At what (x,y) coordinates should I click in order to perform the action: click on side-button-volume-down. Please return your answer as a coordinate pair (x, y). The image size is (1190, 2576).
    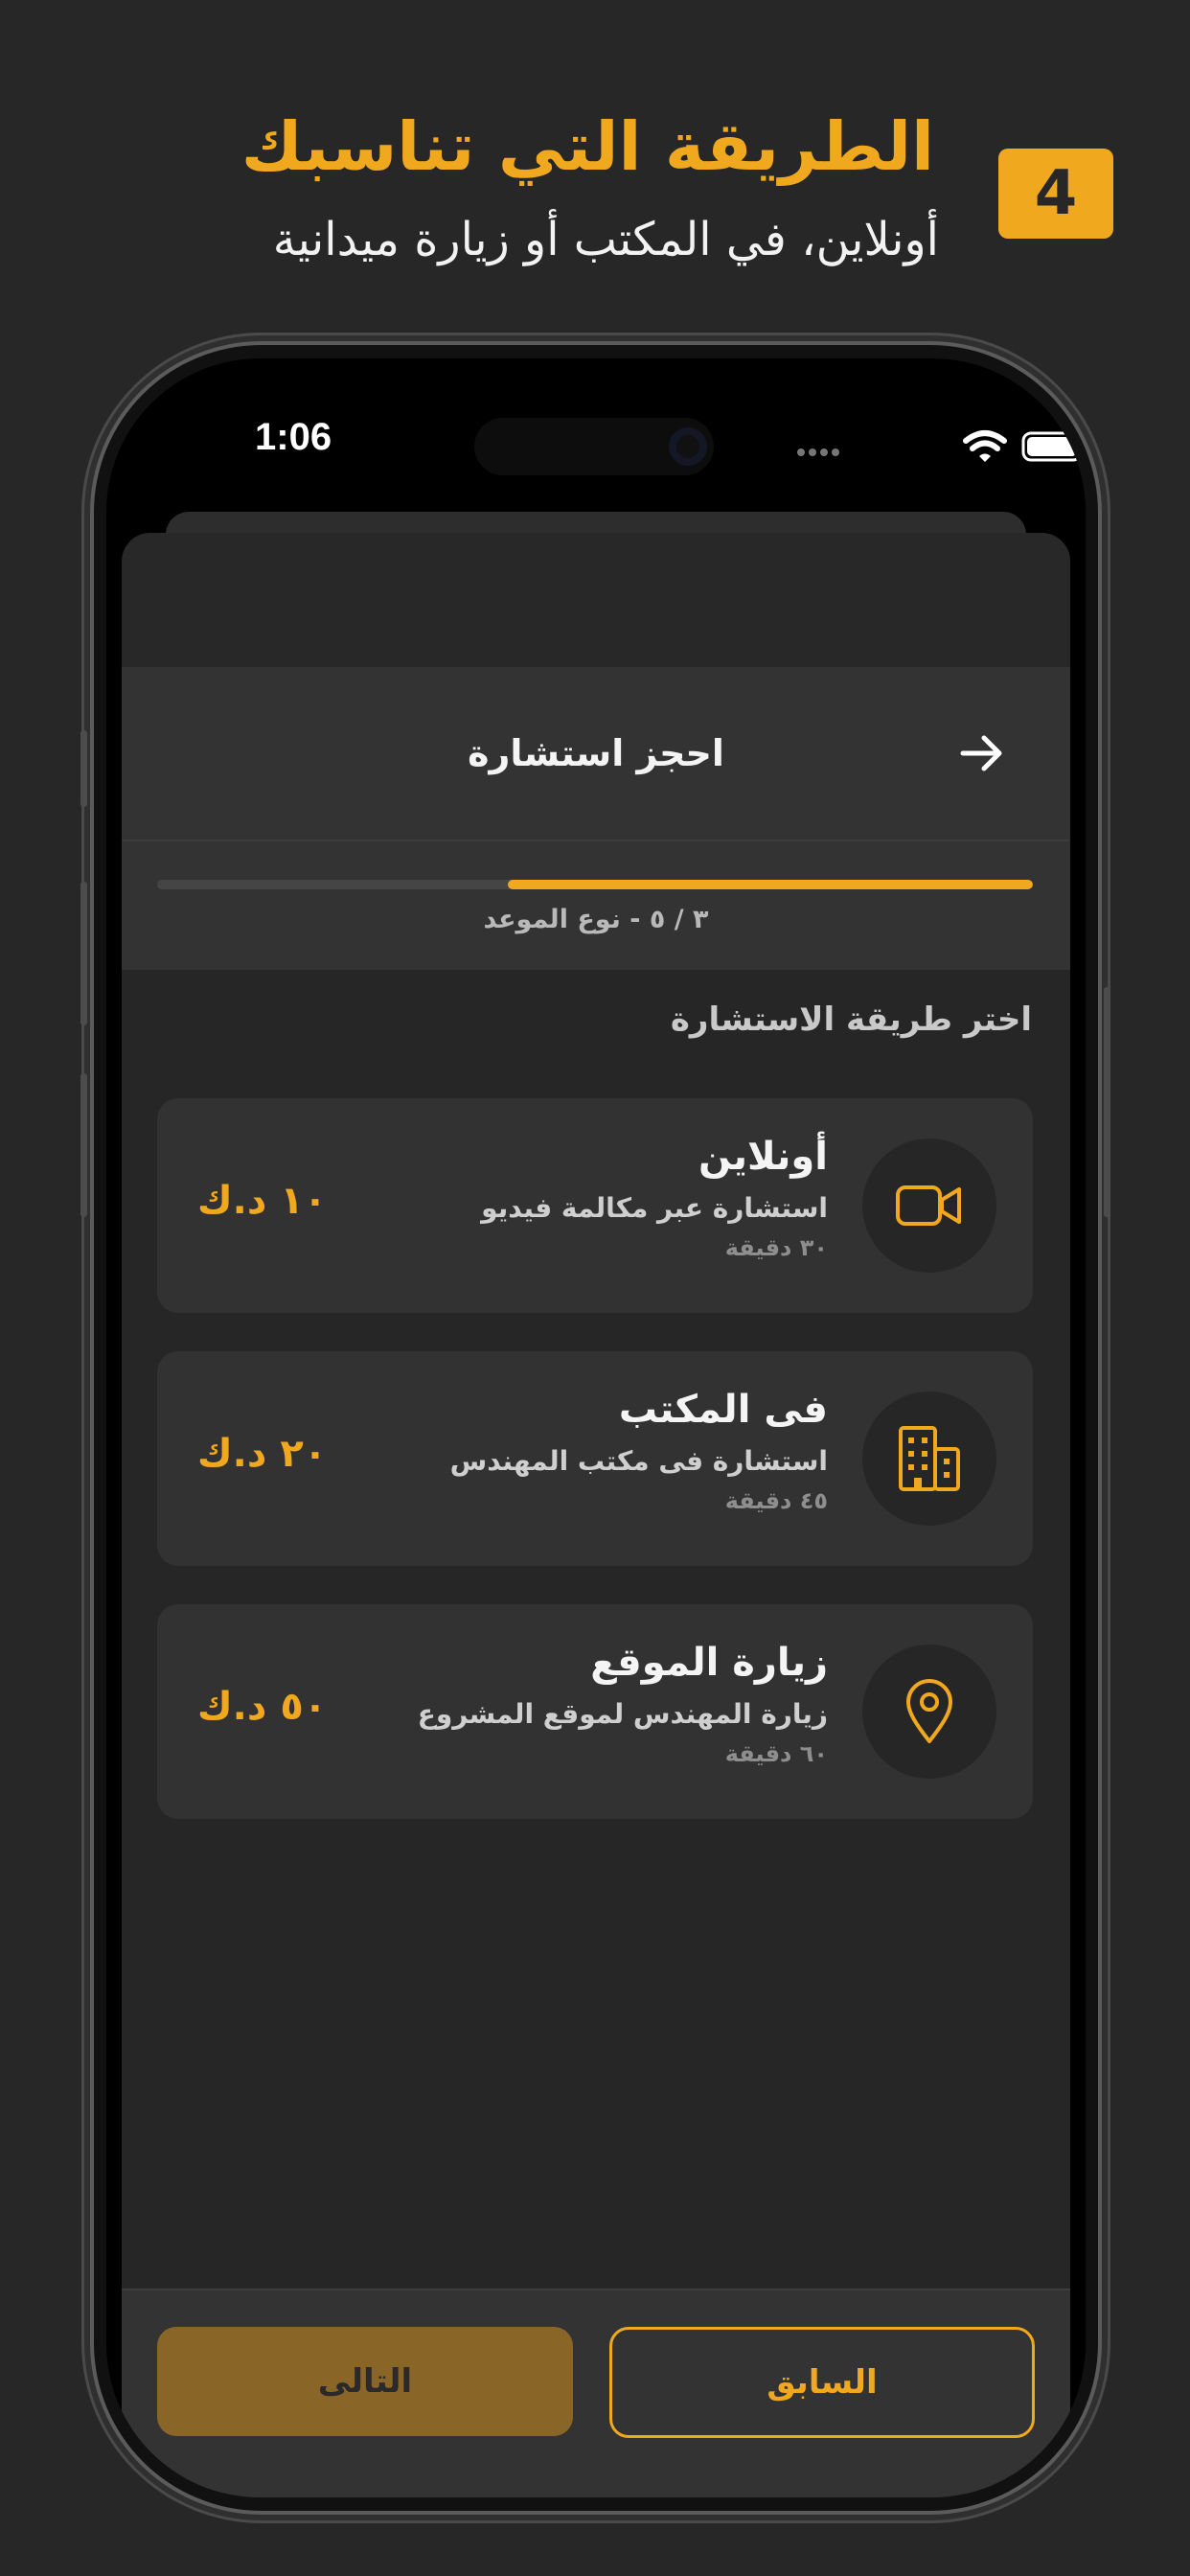
    Looking at the image, I should click on (84, 1145).